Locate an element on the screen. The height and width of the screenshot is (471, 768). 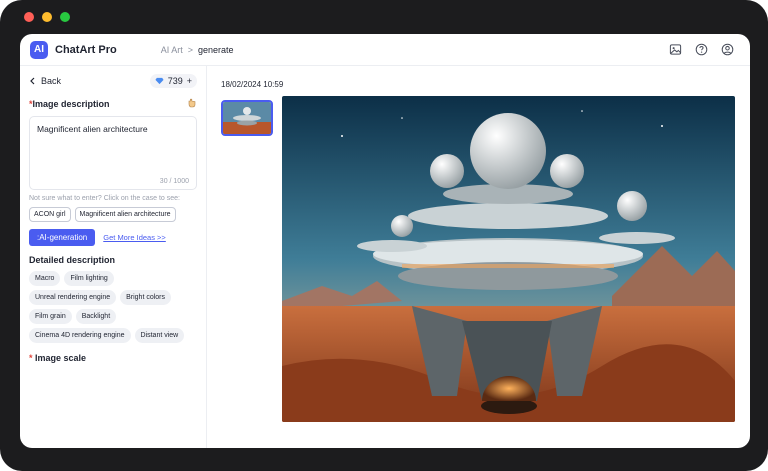
minimize-window-button is located at coordinates (47, 17).